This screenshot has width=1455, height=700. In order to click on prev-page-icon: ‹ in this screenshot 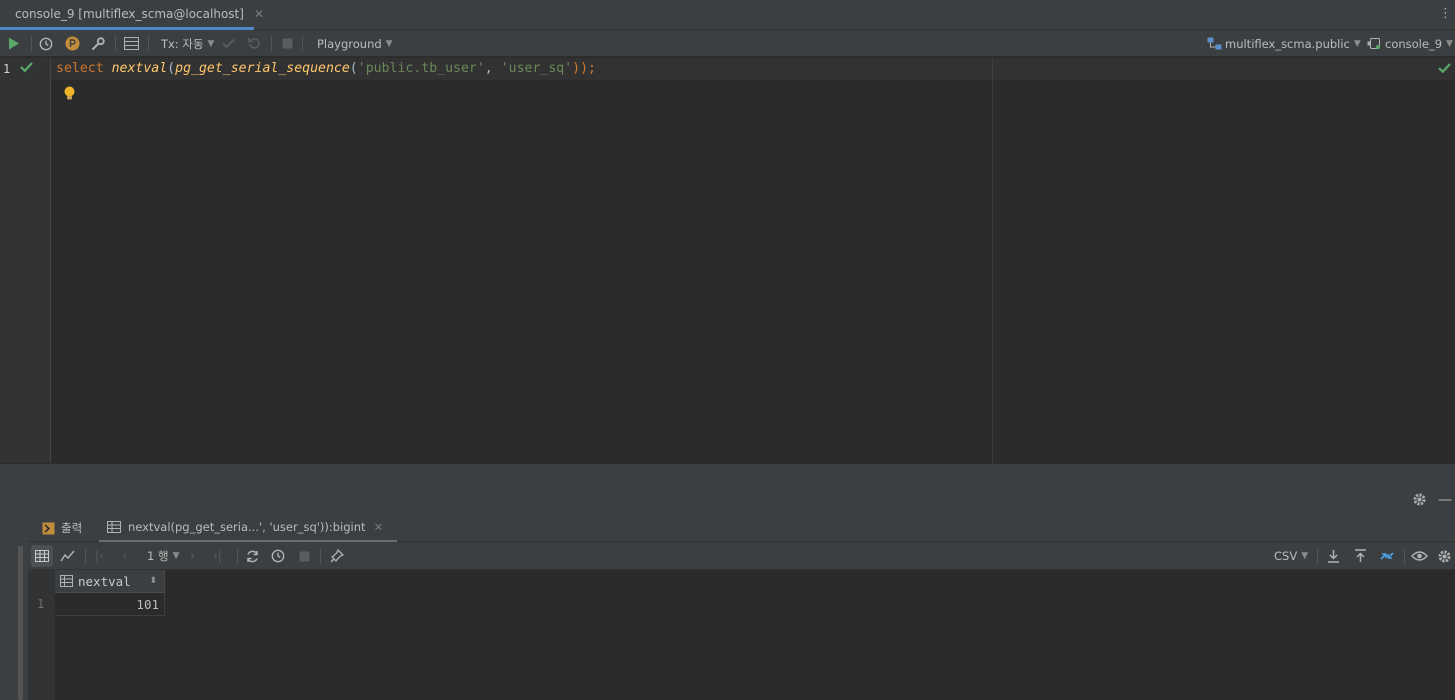, I will do `click(124, 556)`.